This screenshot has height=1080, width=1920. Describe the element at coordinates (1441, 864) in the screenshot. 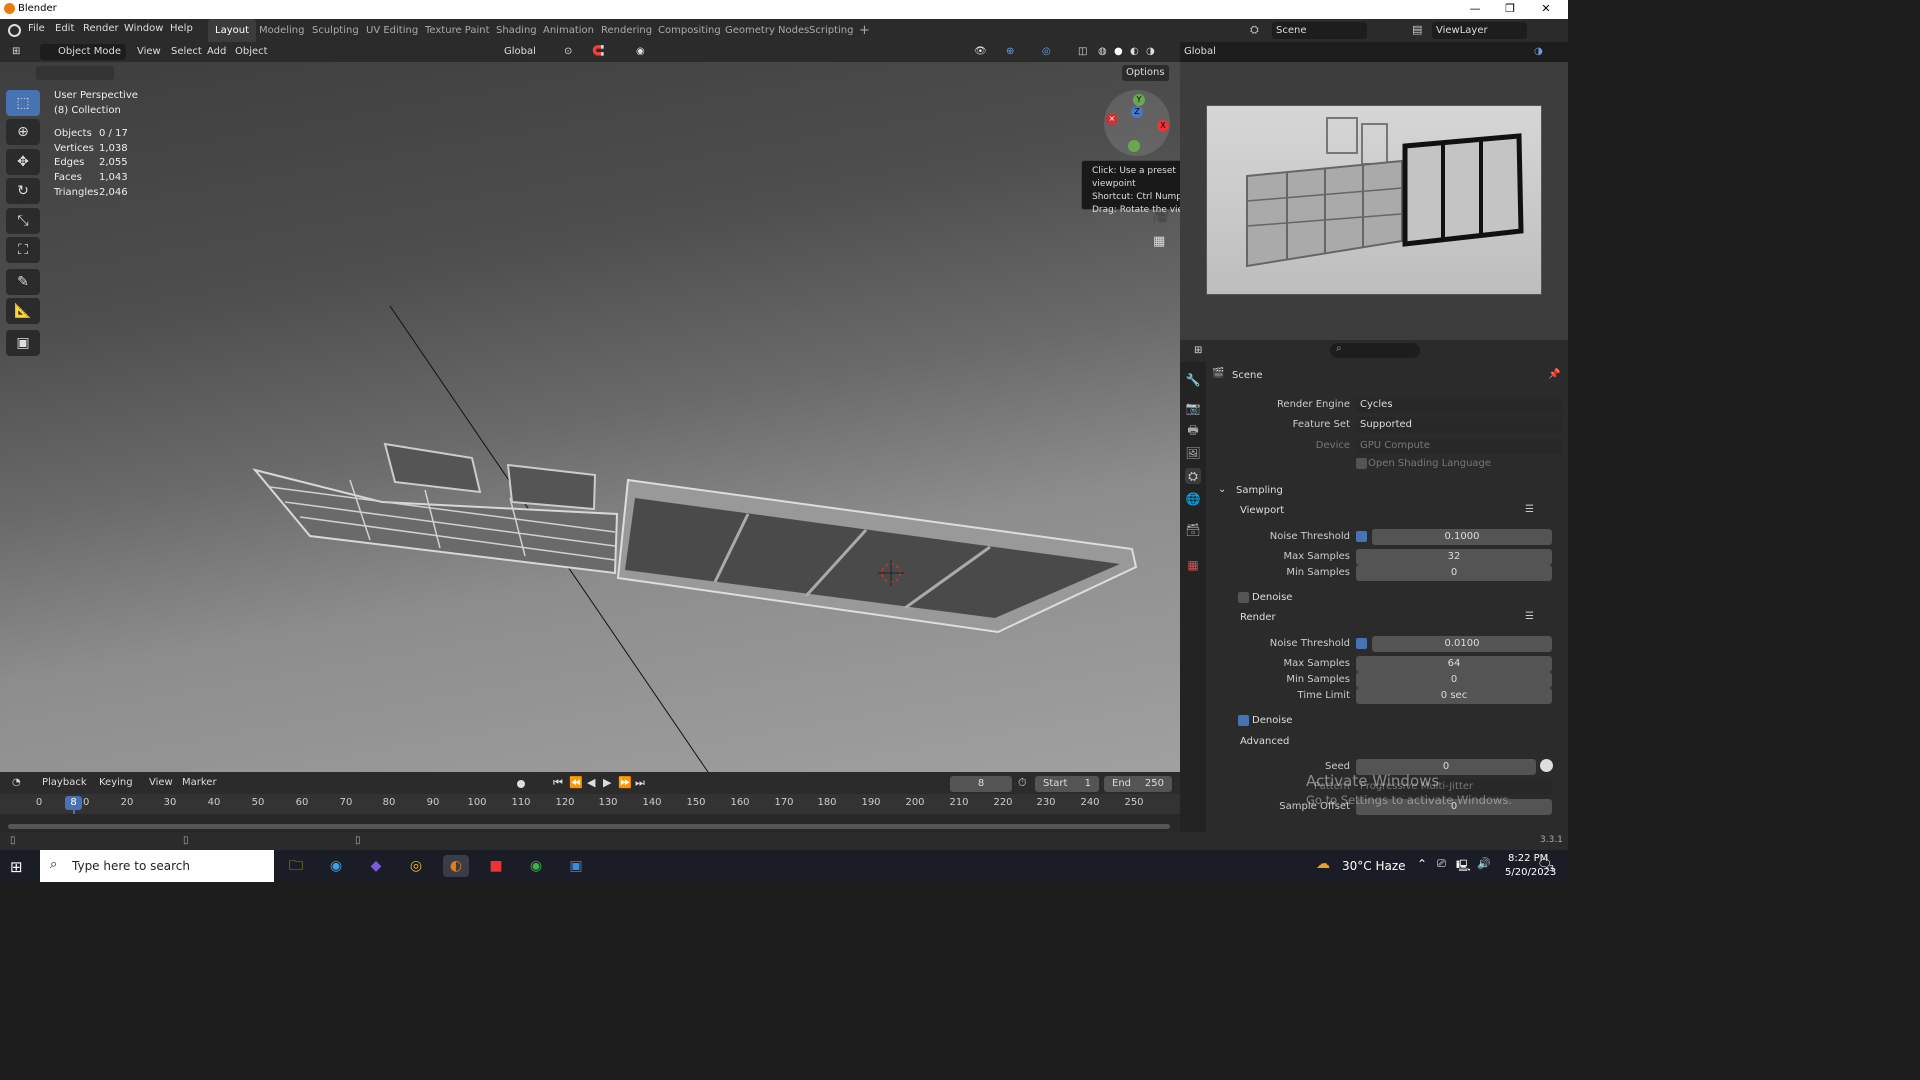

I see `network-icon: ⎚` at that location.